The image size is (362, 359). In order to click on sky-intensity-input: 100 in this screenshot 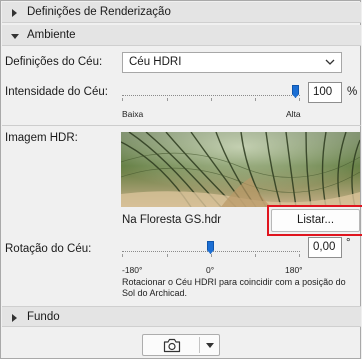, I will do `click(325, 92)`.